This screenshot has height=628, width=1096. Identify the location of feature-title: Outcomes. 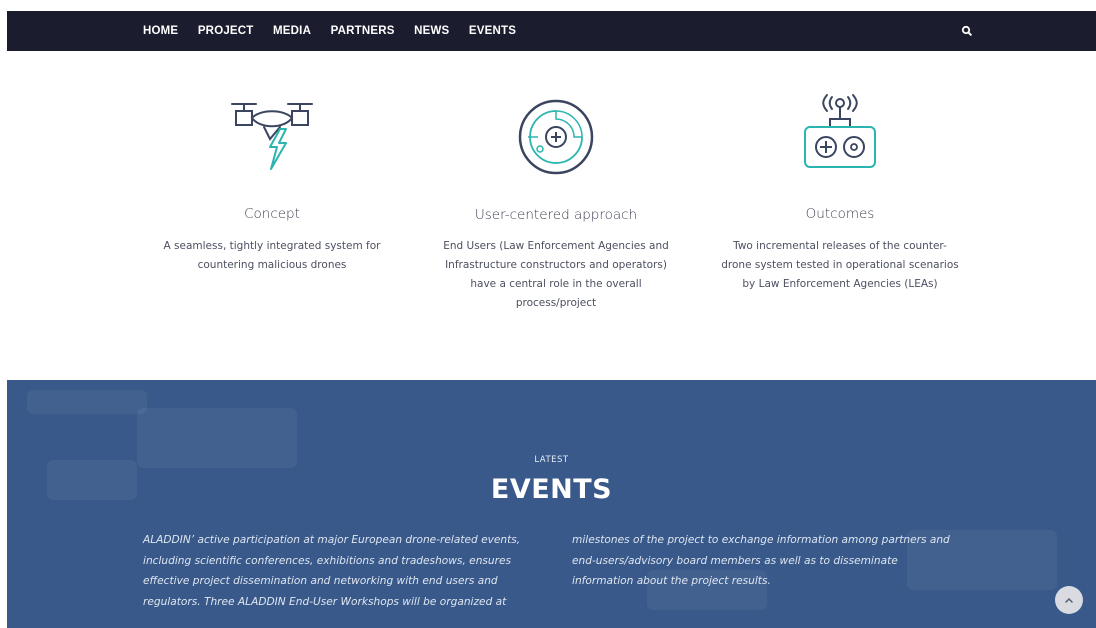
(840, 214).